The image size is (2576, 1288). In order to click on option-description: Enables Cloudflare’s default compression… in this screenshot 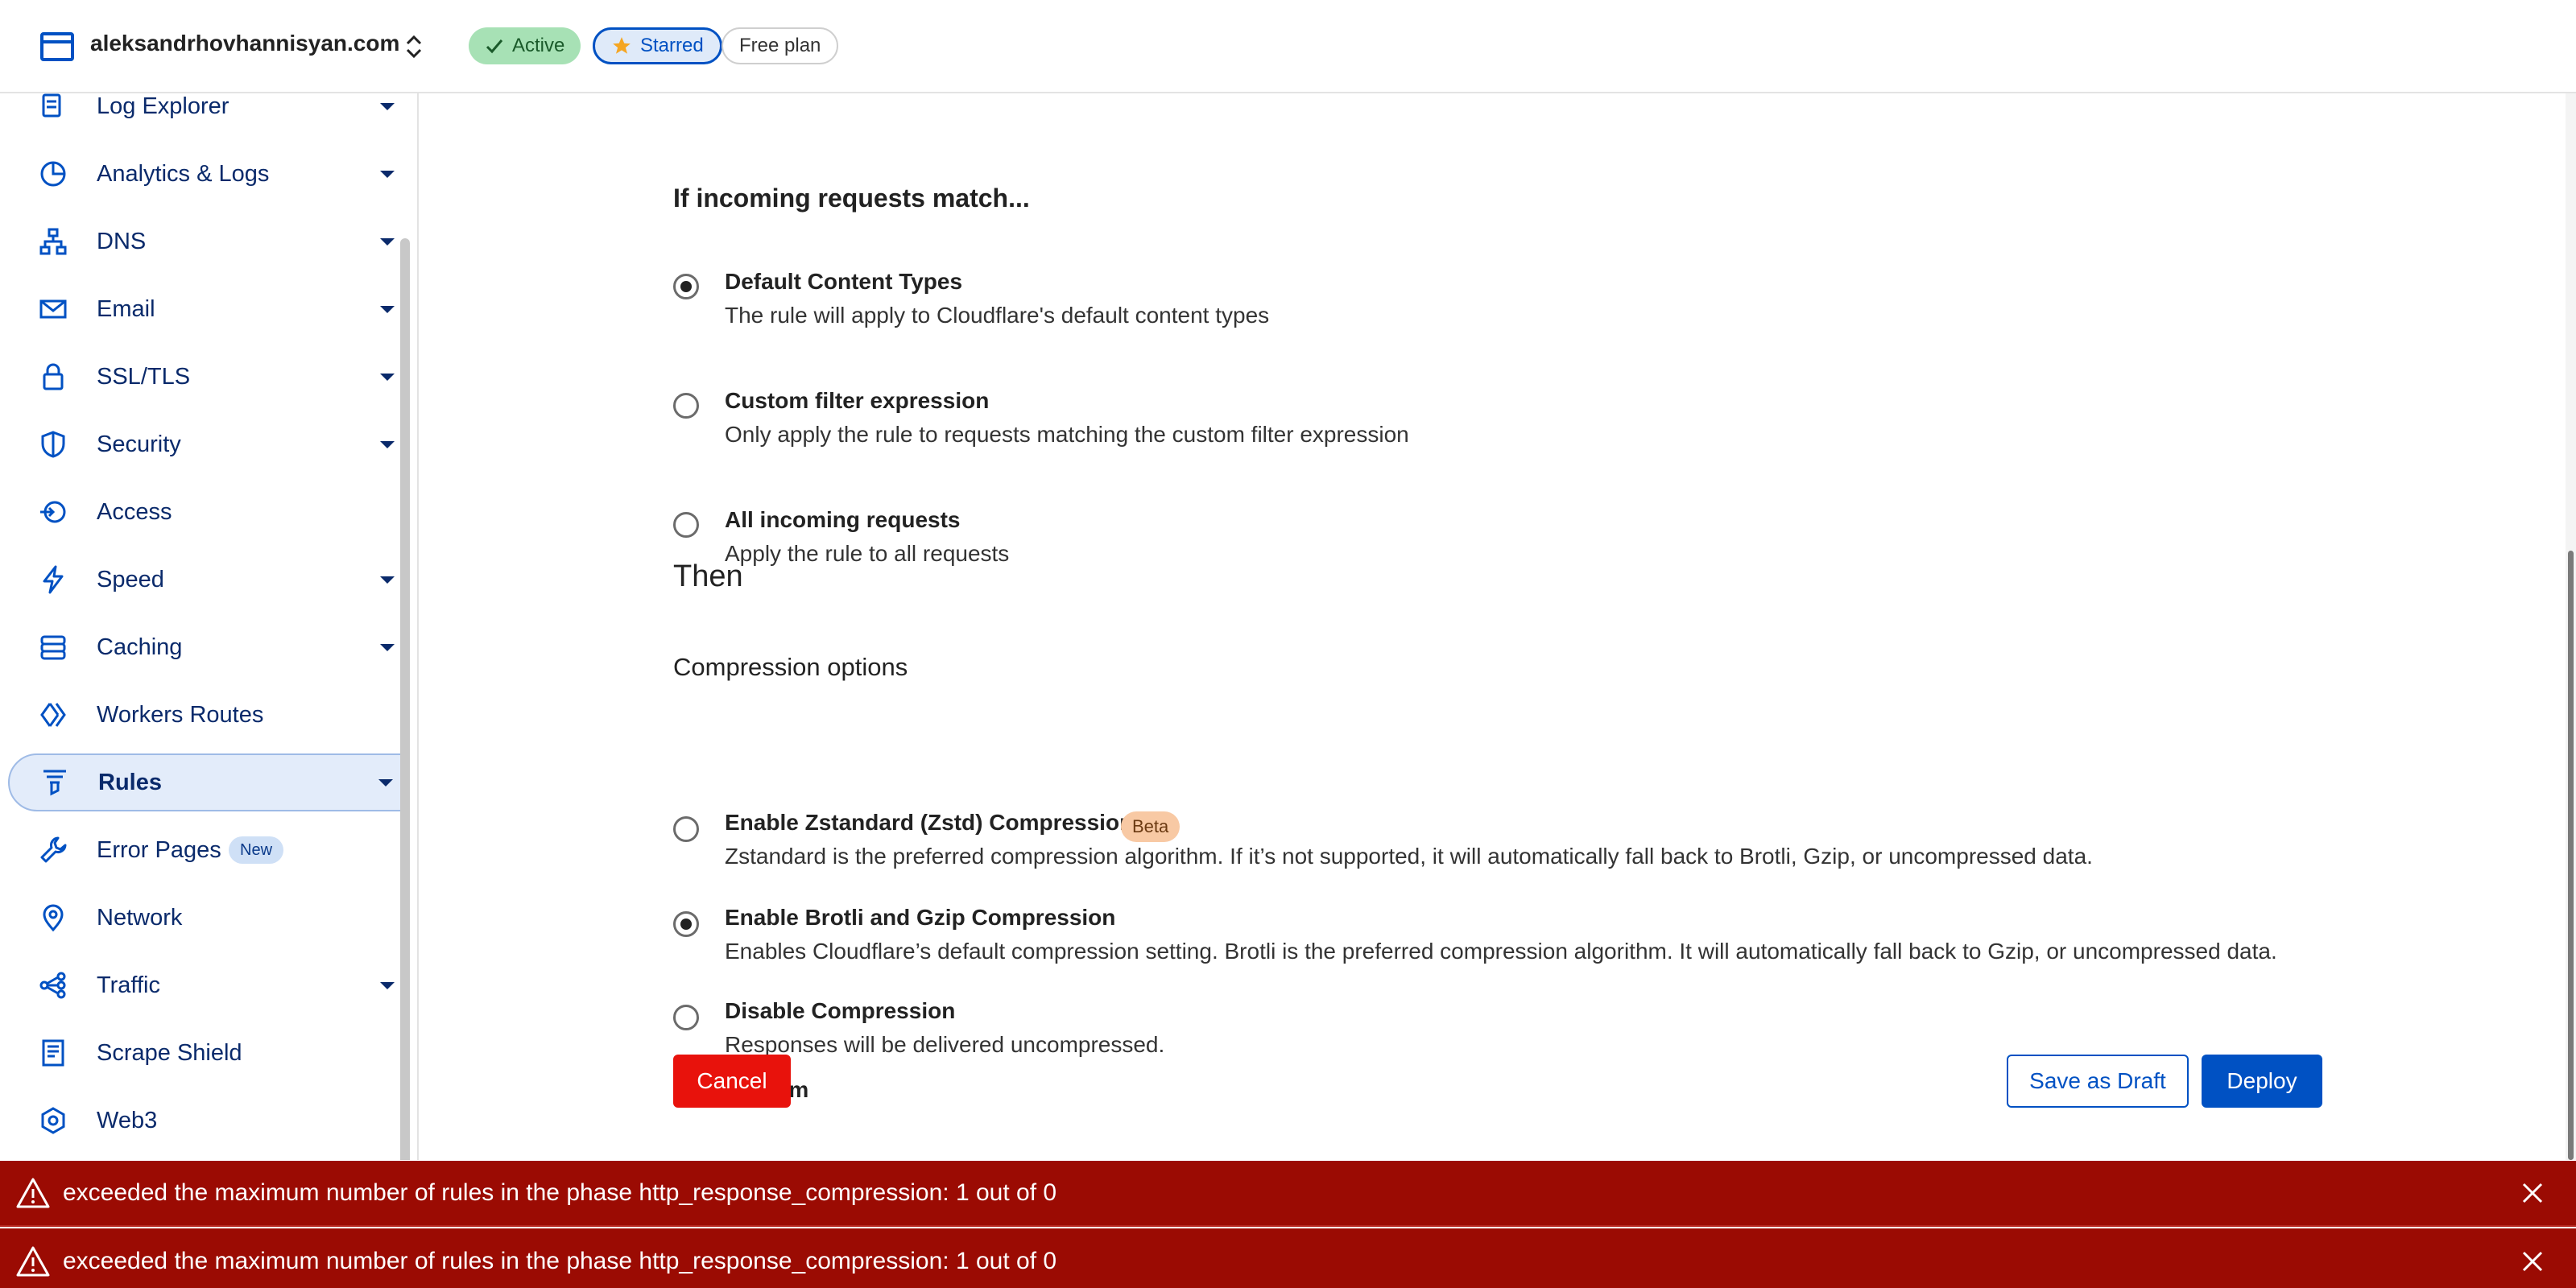, I will do `click(1501, 951)`.